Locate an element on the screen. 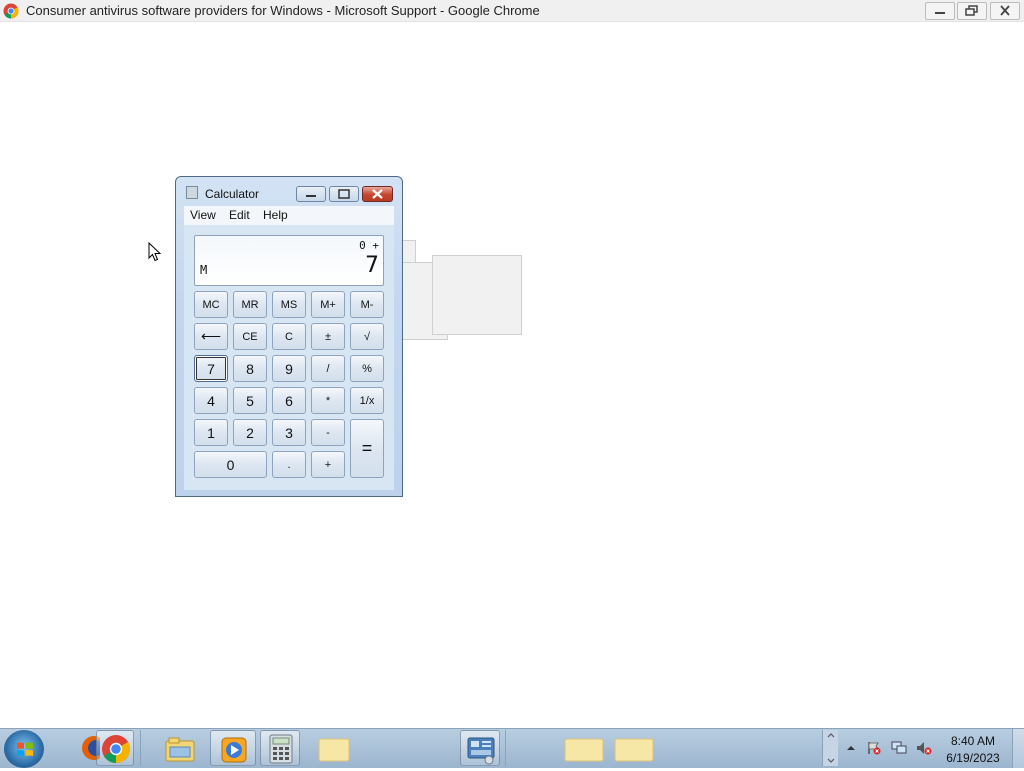 This screenshot has height=771, width=1024. calculator-close-button is located at coordinates (377, 194).